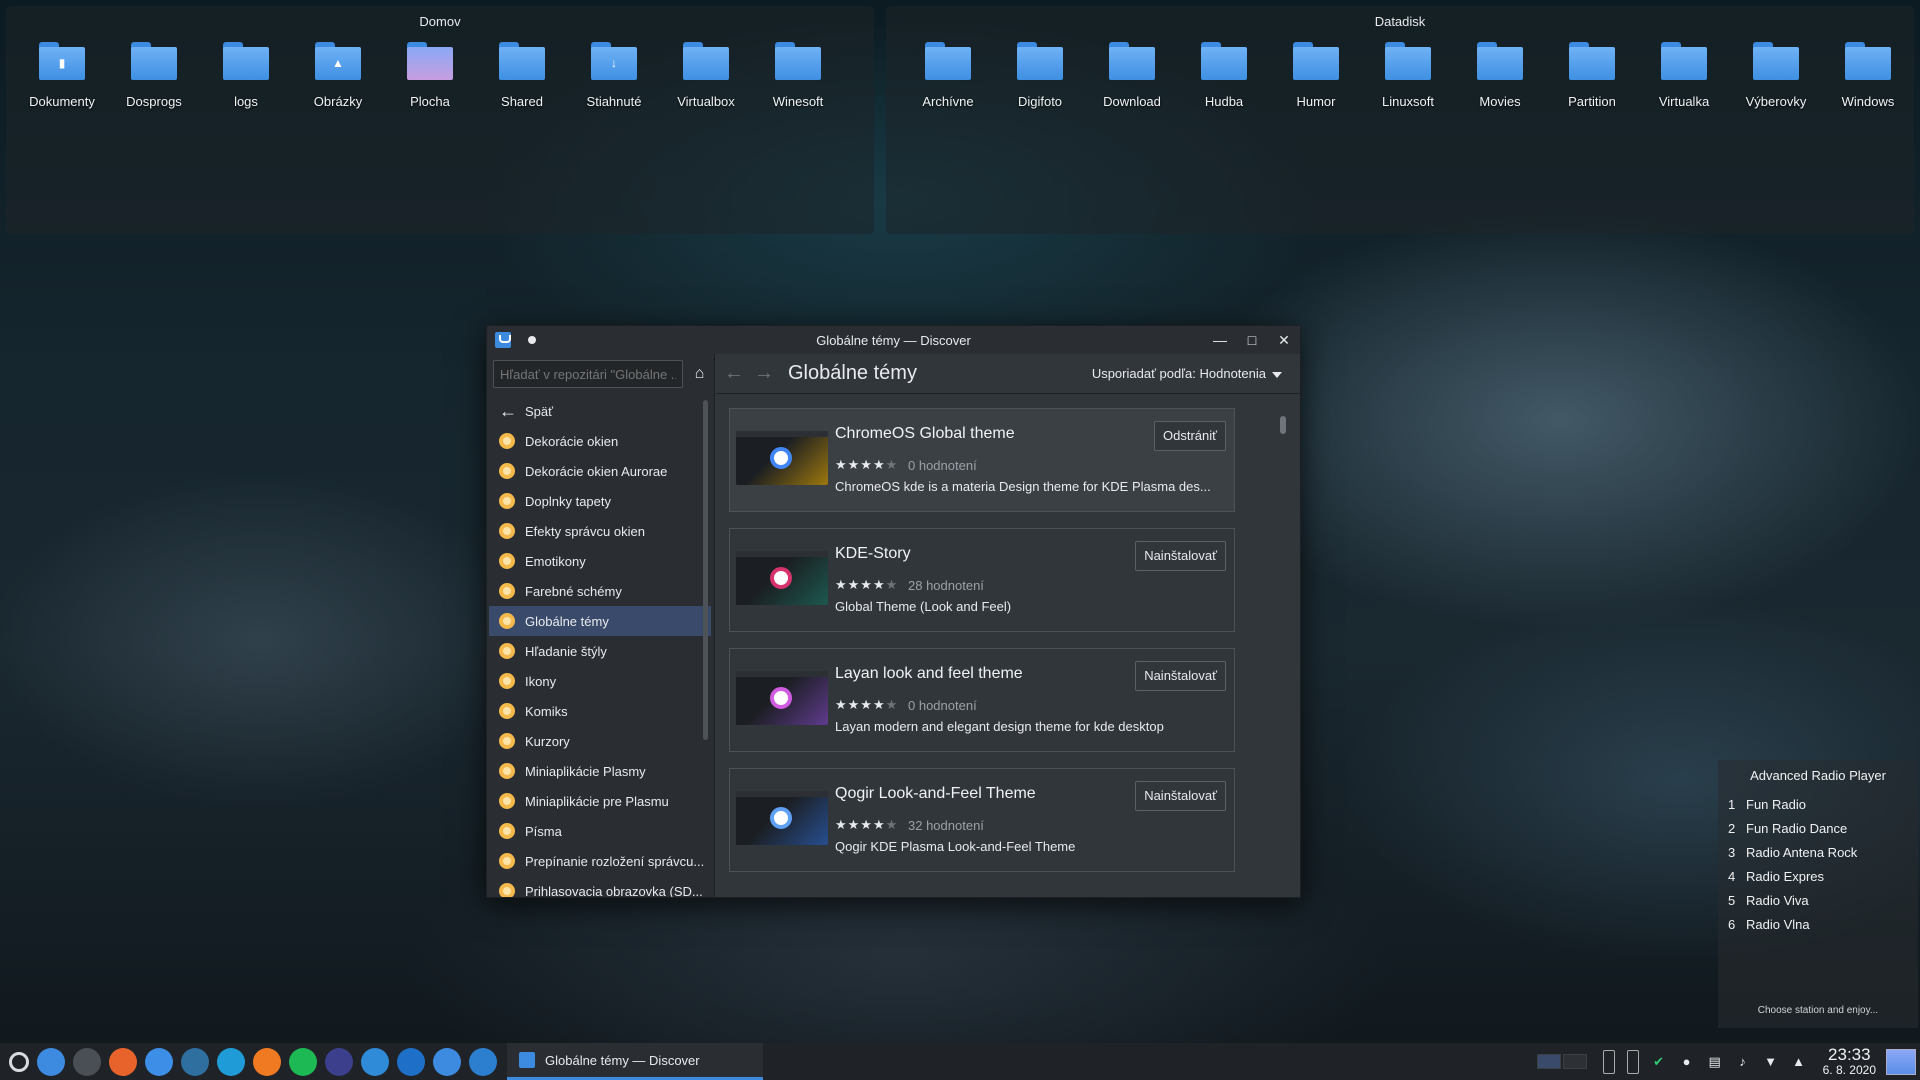 This screenshot has height=1080, width=1920. Describe the element at coordinates (600, 741) in the screenshot. I see `category-item: Kurzory` at that location.